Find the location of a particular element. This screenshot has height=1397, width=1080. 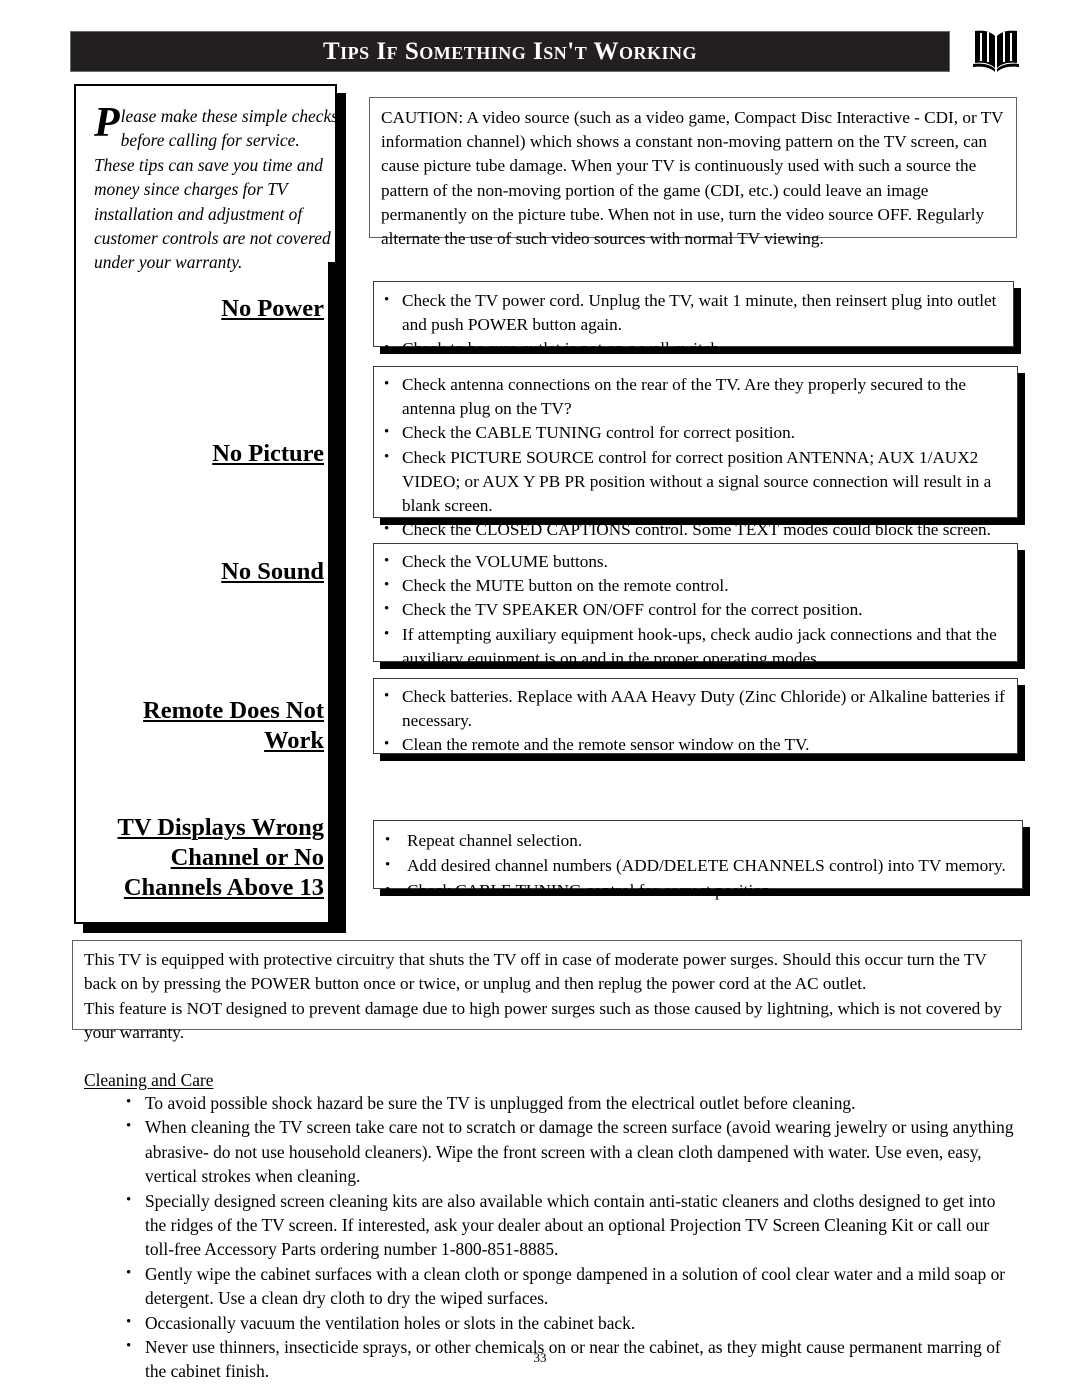

list-item: Check the VOLUME buttons. is located at coordinates (695, 561).